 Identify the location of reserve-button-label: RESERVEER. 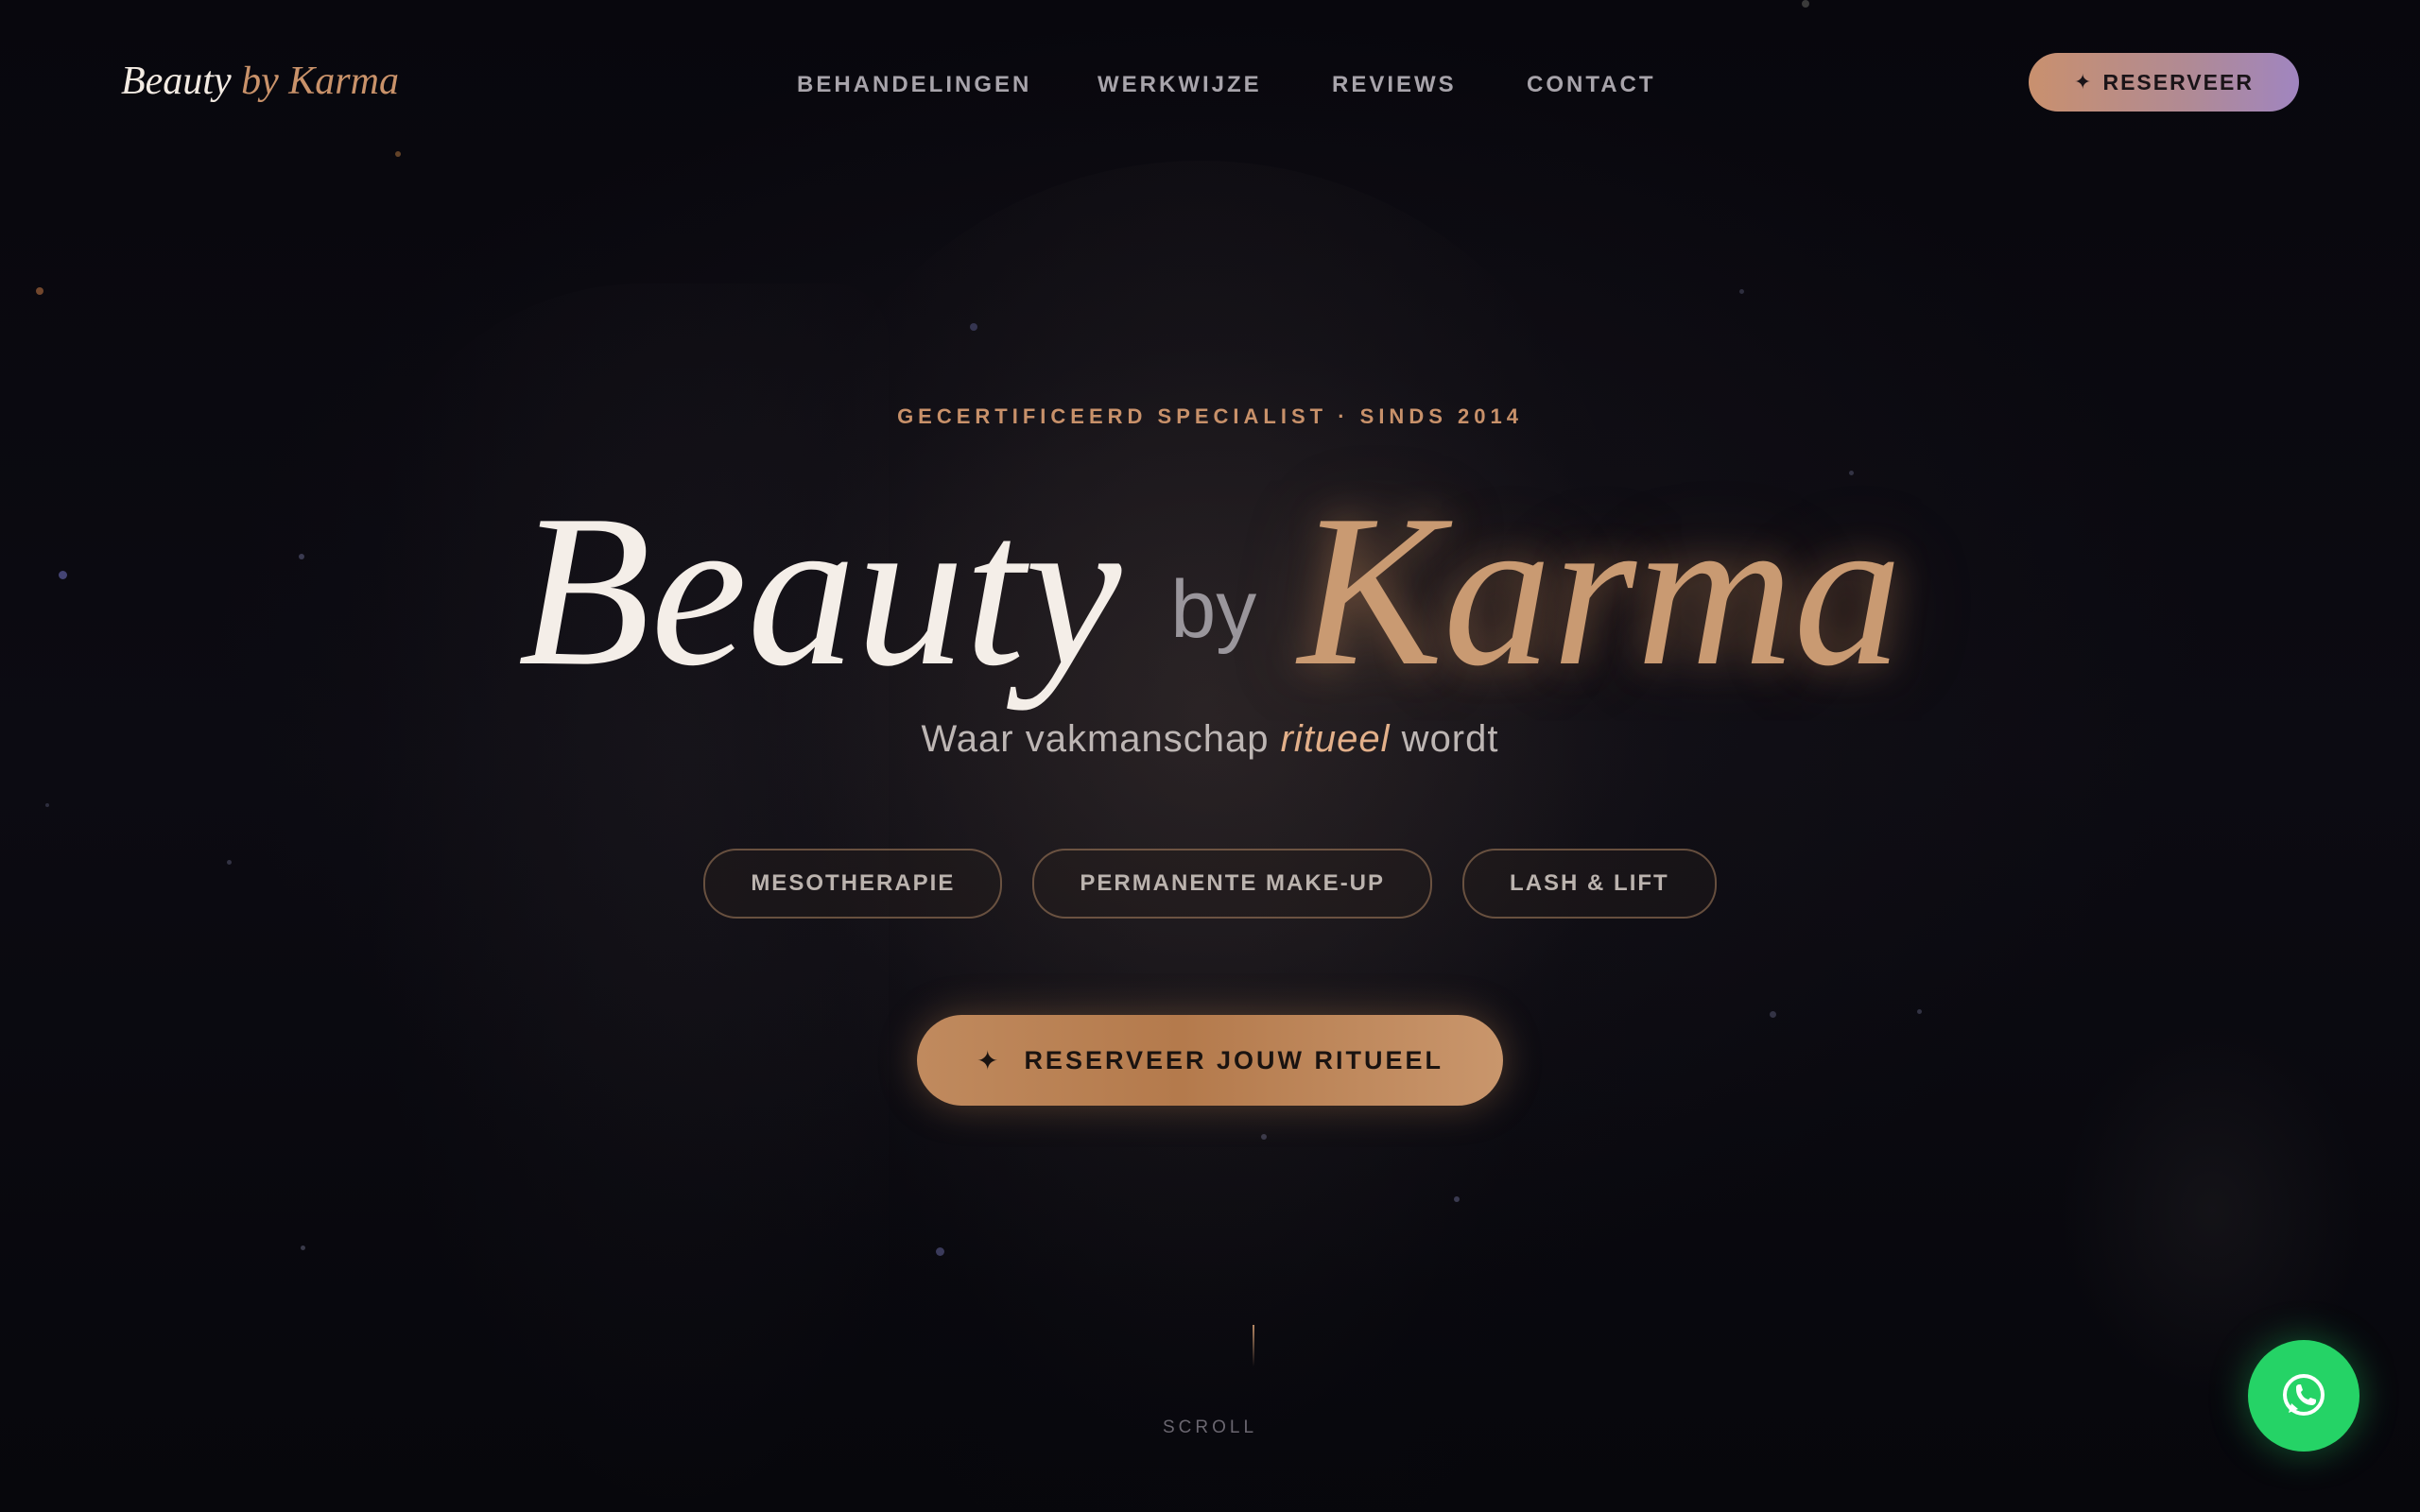
(2178, 81).